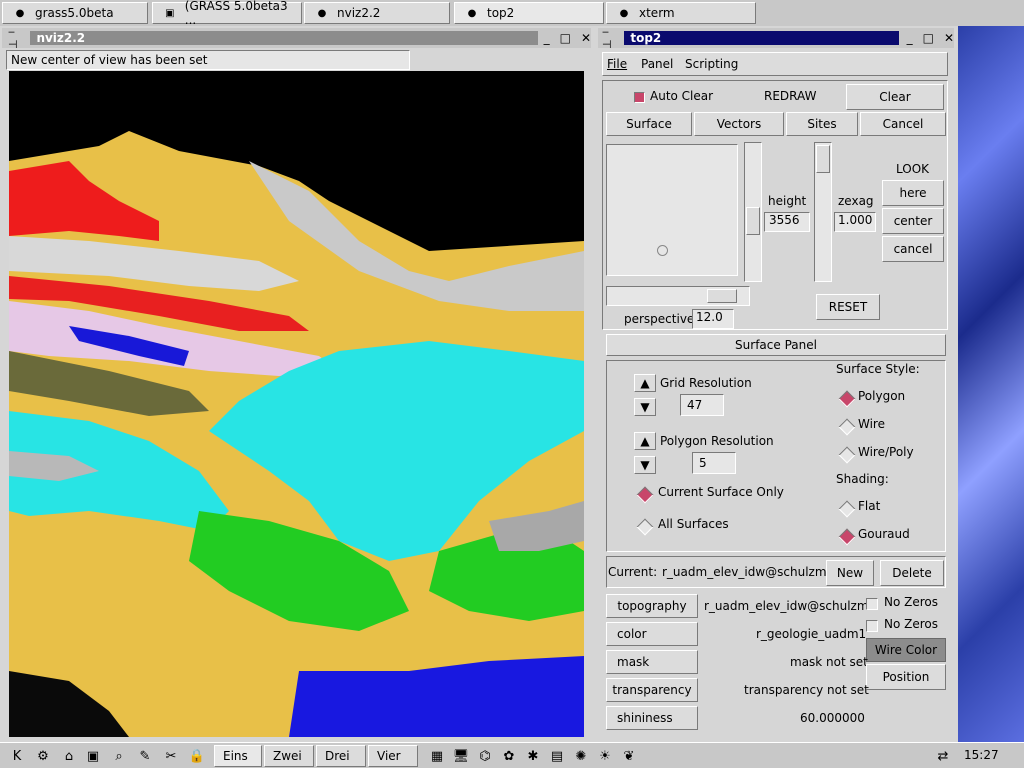  I want to click on transparency-value: transparency not set, so click(806, 690).